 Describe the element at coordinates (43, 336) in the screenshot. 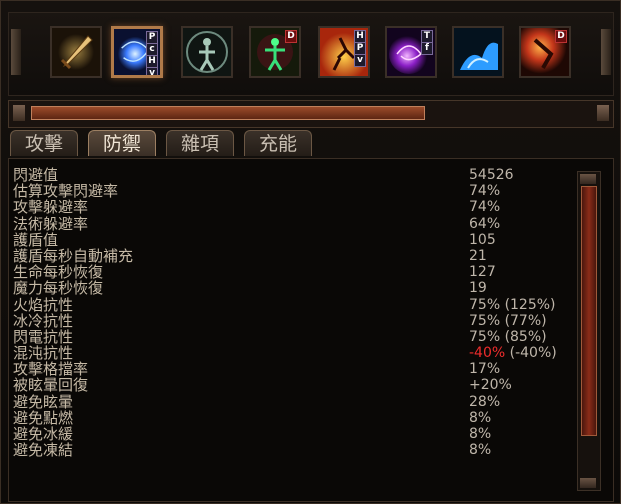

I see `stat-label: 閃電抗性` at that location.